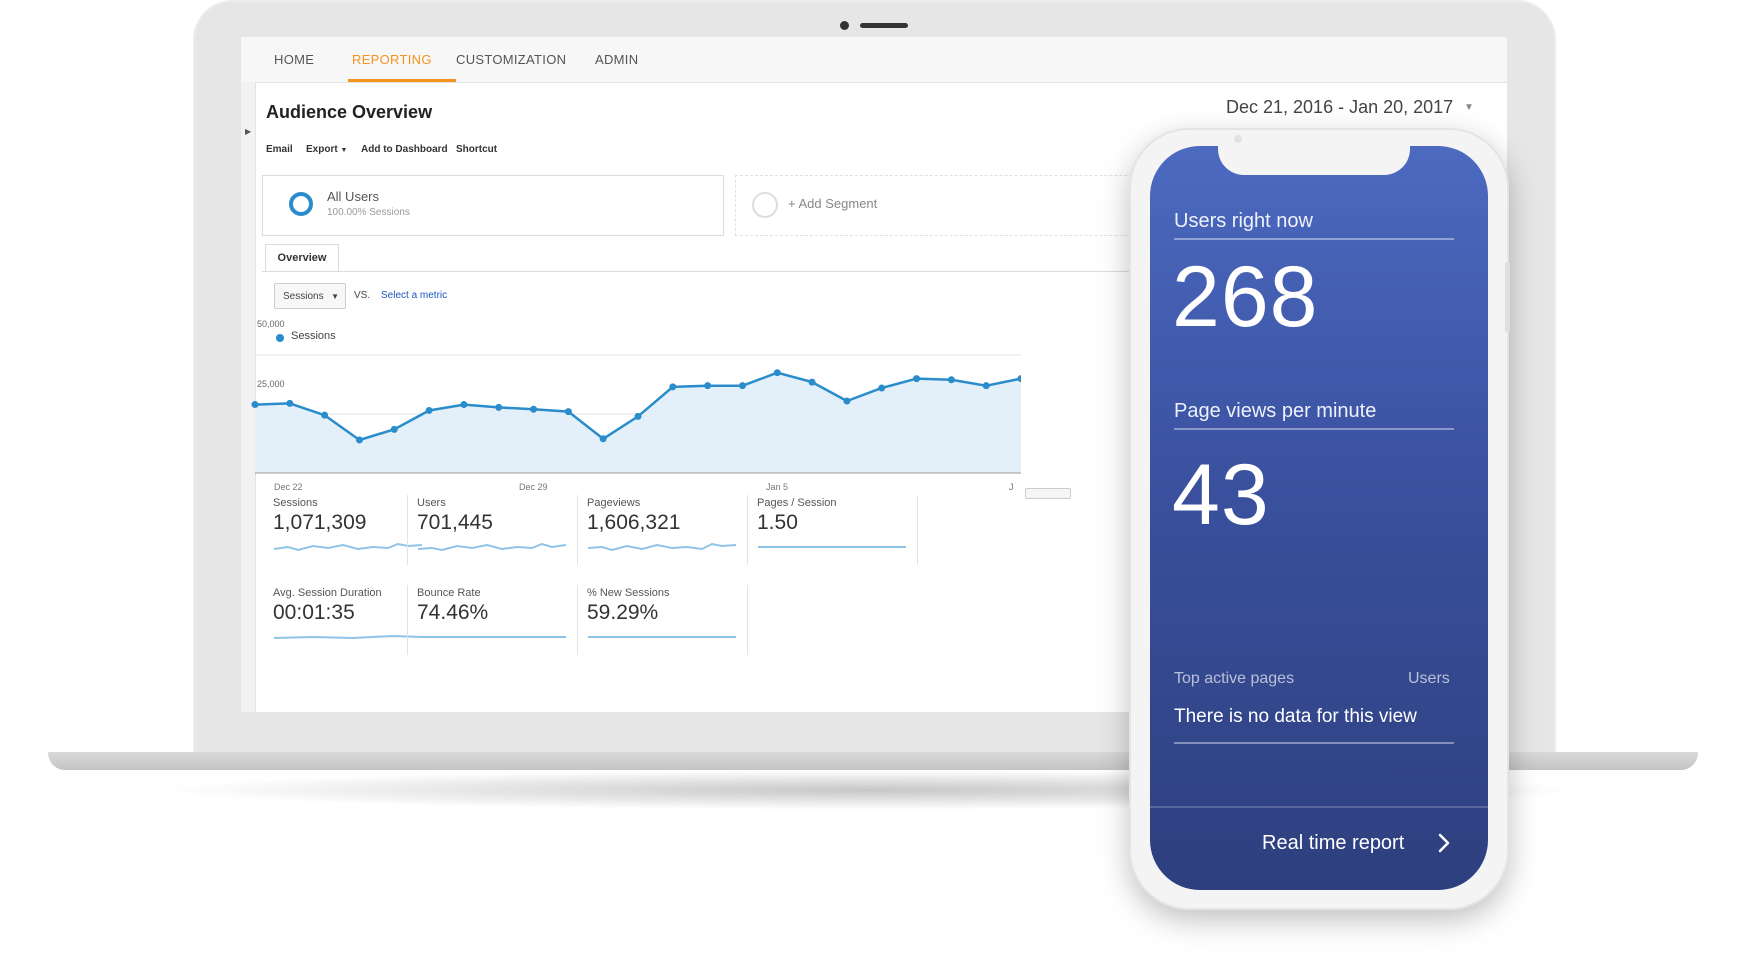 Image resolution: width=1746 pixels, height=972 pixels. I want to click on top-active-pages-label: Top active pages, so click(1234, 678).